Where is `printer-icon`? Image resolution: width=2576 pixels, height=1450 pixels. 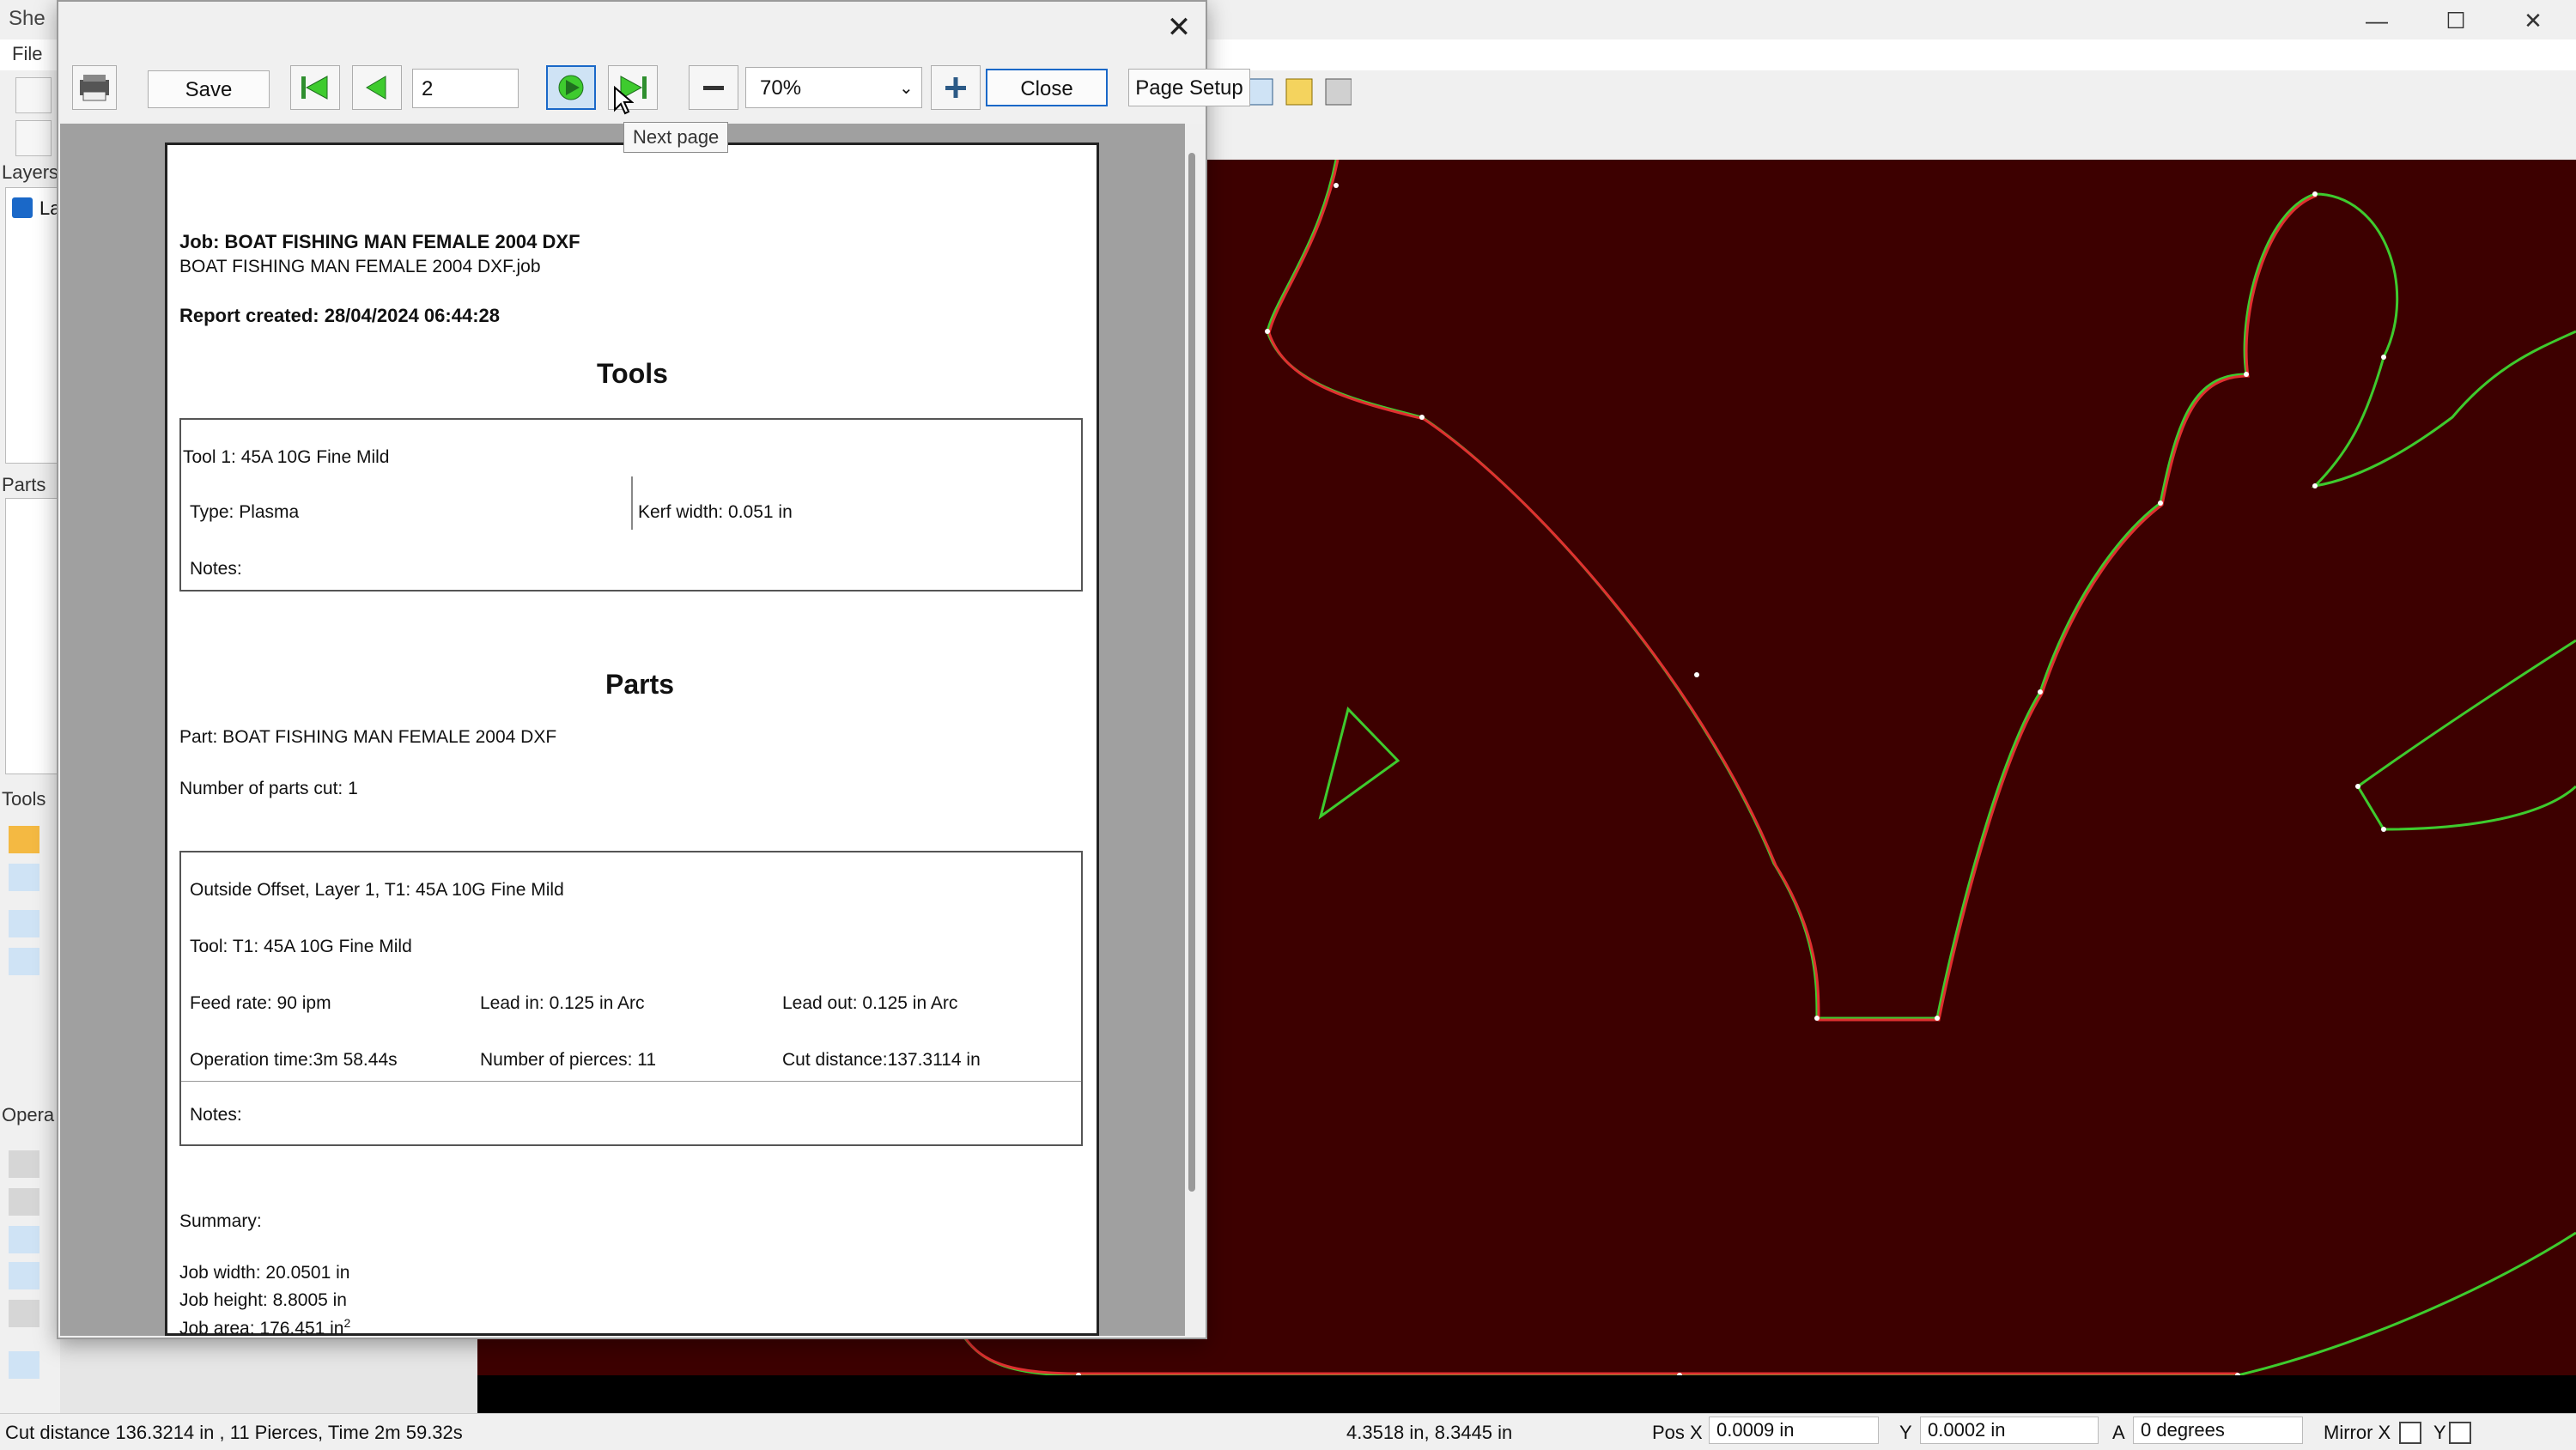
printer-icon is located at coordinates (94, 88).